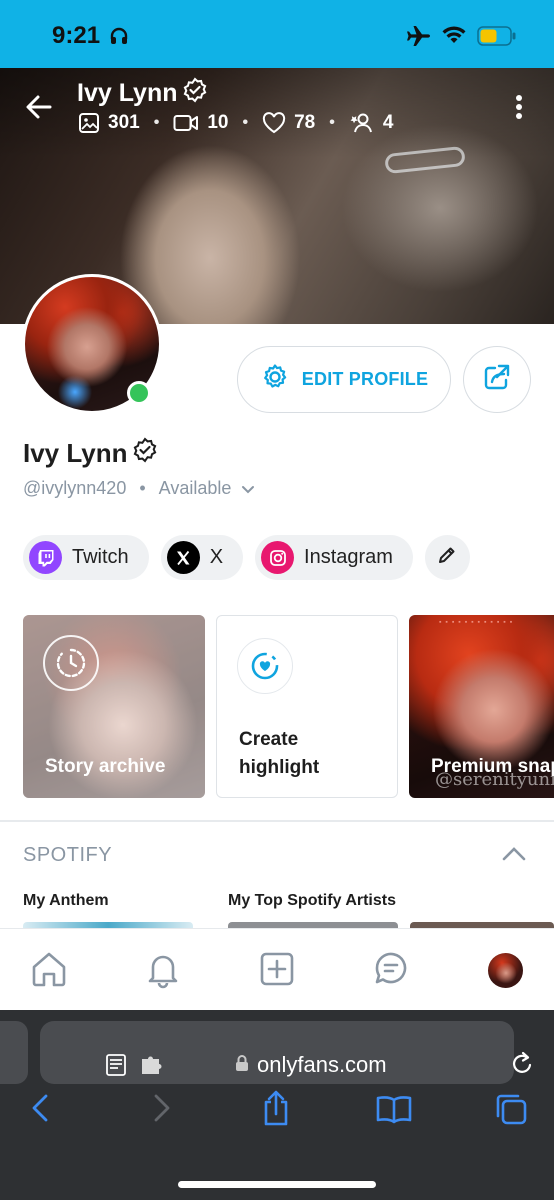 The width and height of the screenshot is (554, 1200). Describe the element at coordinates (388, 122) in the screenshot. I see `stat-subscribers-count: 4` at that location.